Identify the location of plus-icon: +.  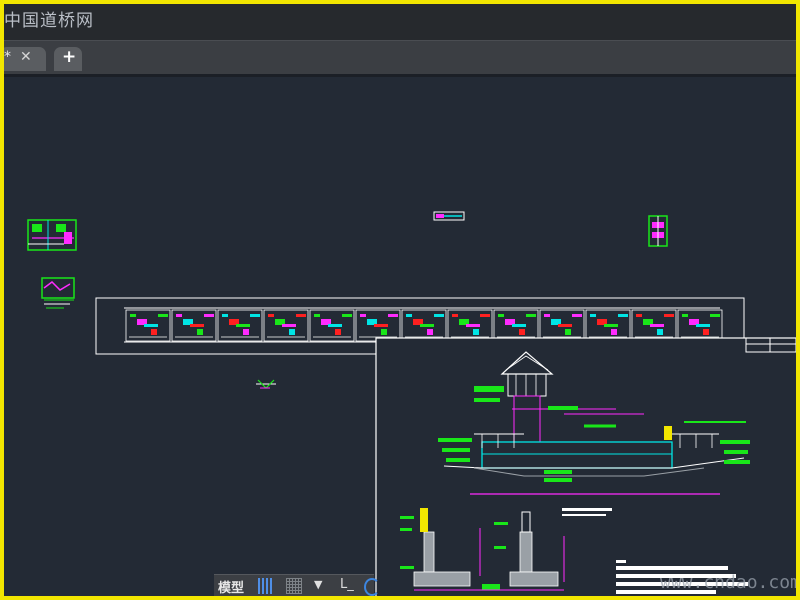
(69, 57).